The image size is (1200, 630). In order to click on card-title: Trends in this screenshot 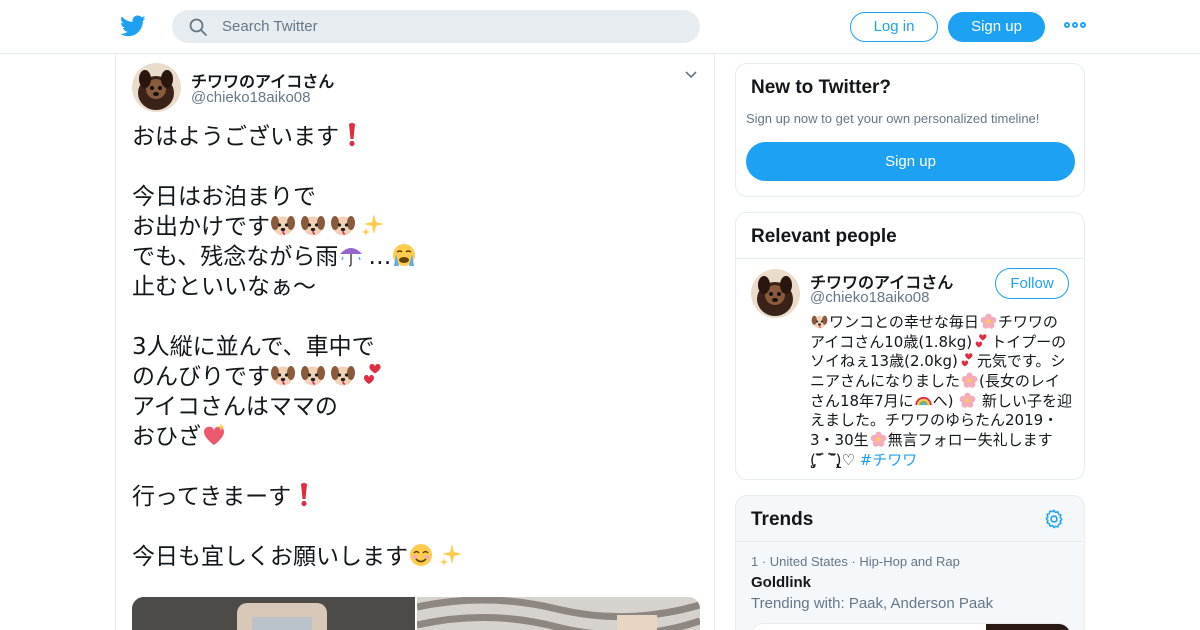, I will do `click(782, 519)`.